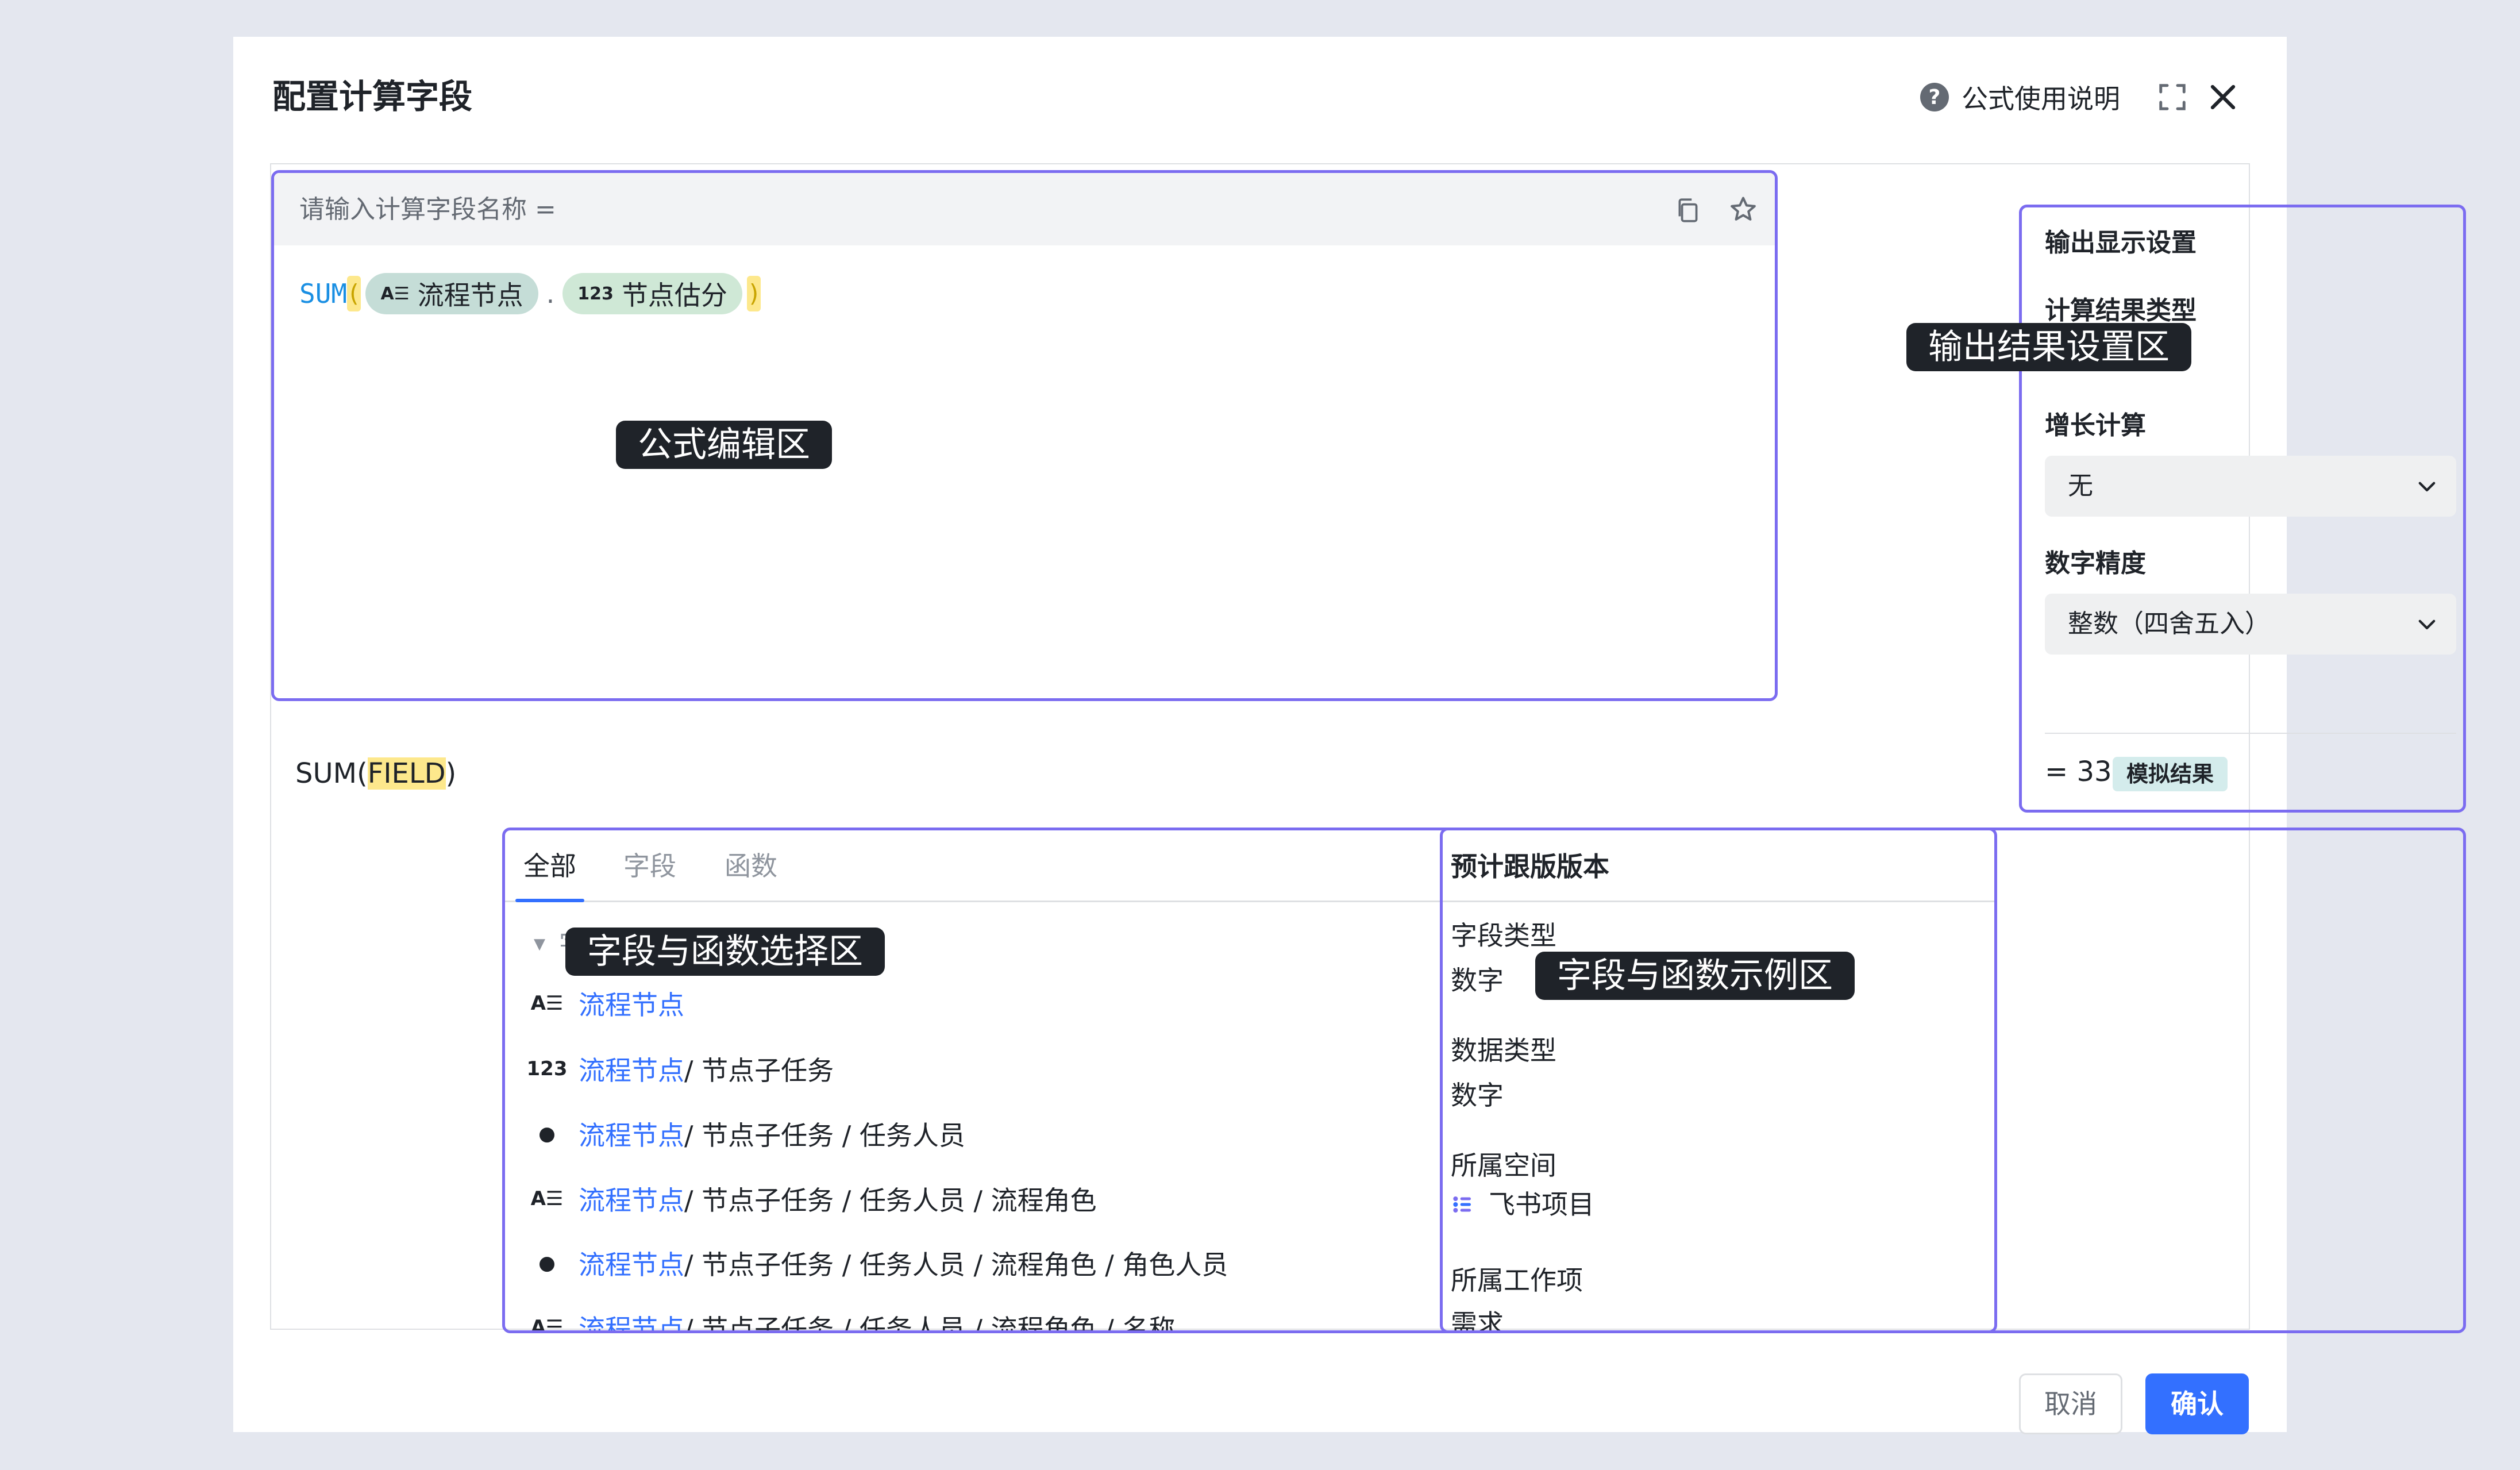  What do you see at coordinates (2049, 347) in the screenshot?
I see `output-area-label: 输出结果设置区` at bounding box center [2049, 347].